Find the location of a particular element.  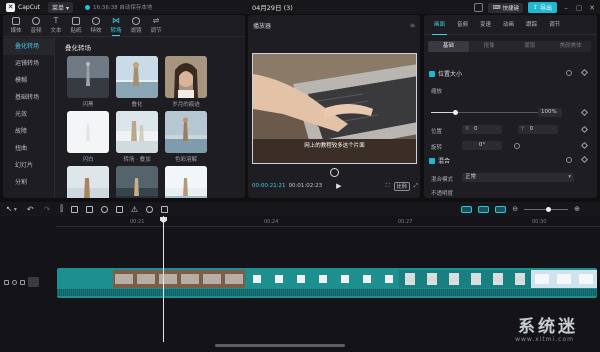

record-icon is located at coordinates (334, 172).